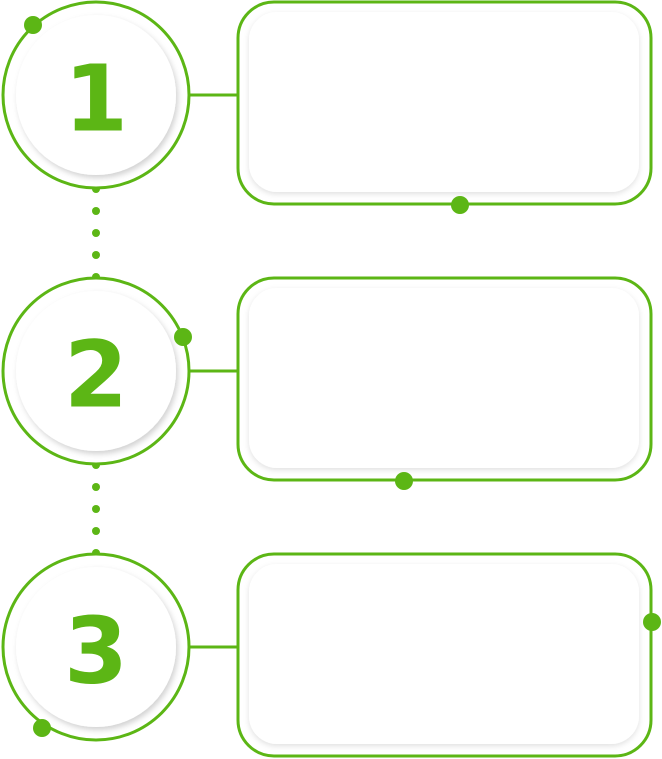  I want to click on step-1-card-dot, so click(460, 205).